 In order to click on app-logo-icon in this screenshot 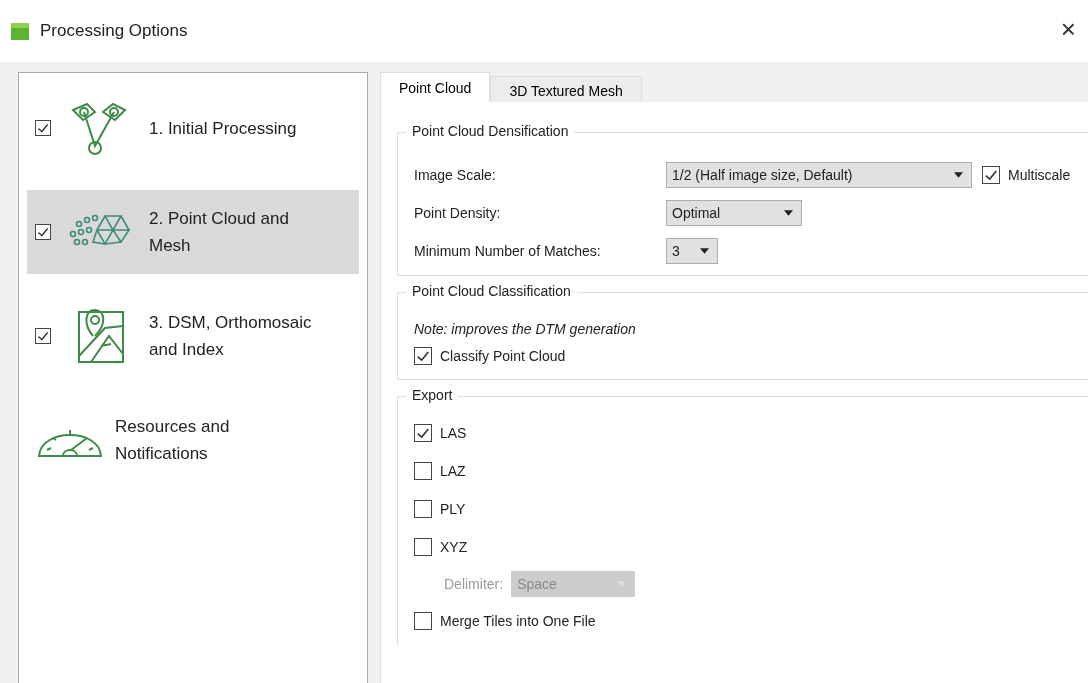, I will do `click(20, 31)`.